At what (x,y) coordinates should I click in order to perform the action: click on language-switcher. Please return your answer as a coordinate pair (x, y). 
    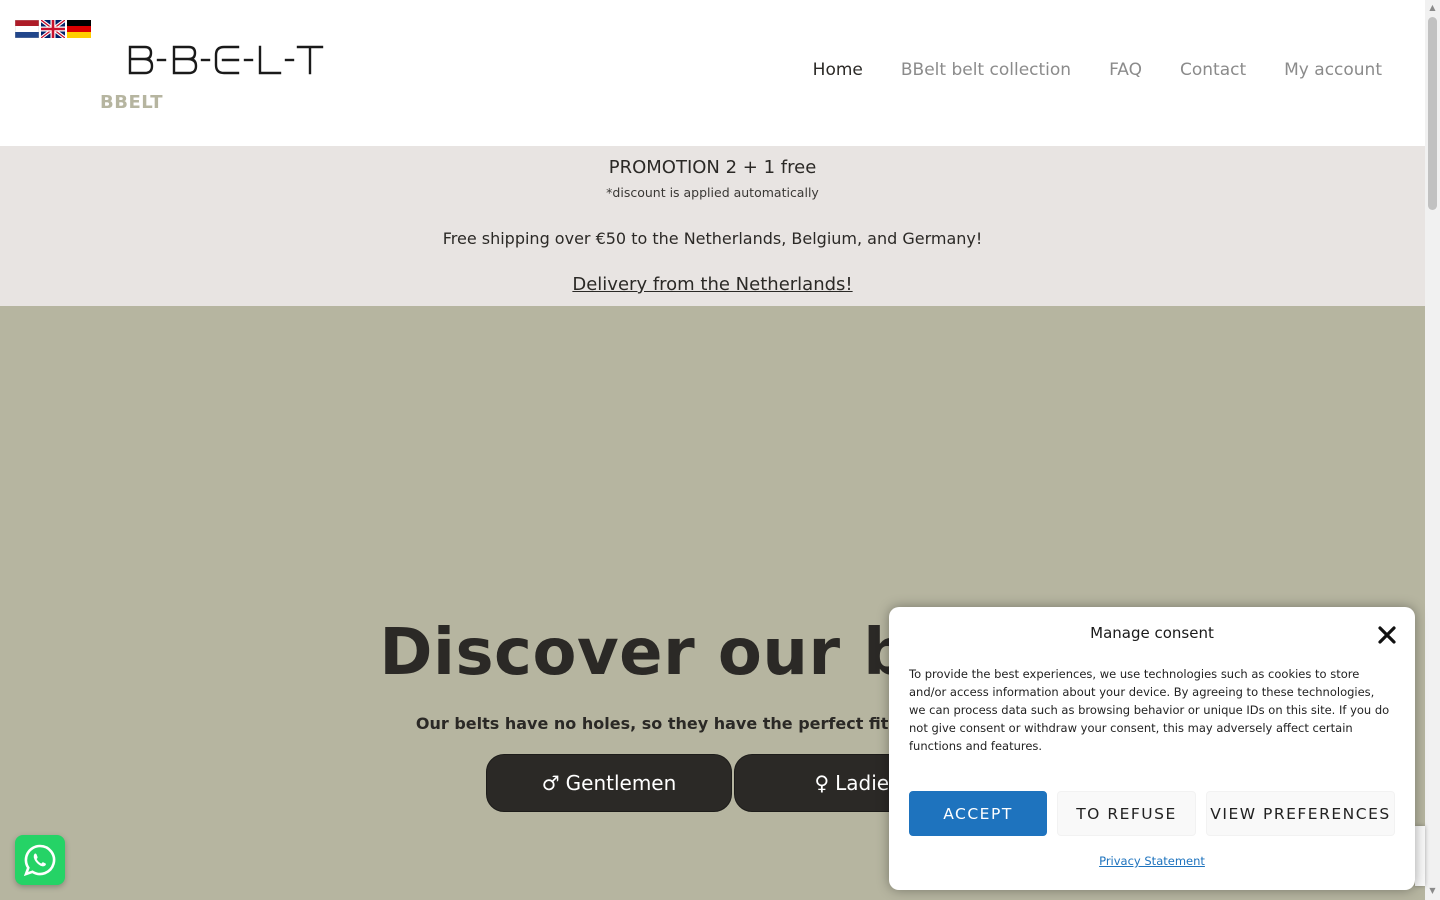
    Looking at the image, I should click on (53, 29).